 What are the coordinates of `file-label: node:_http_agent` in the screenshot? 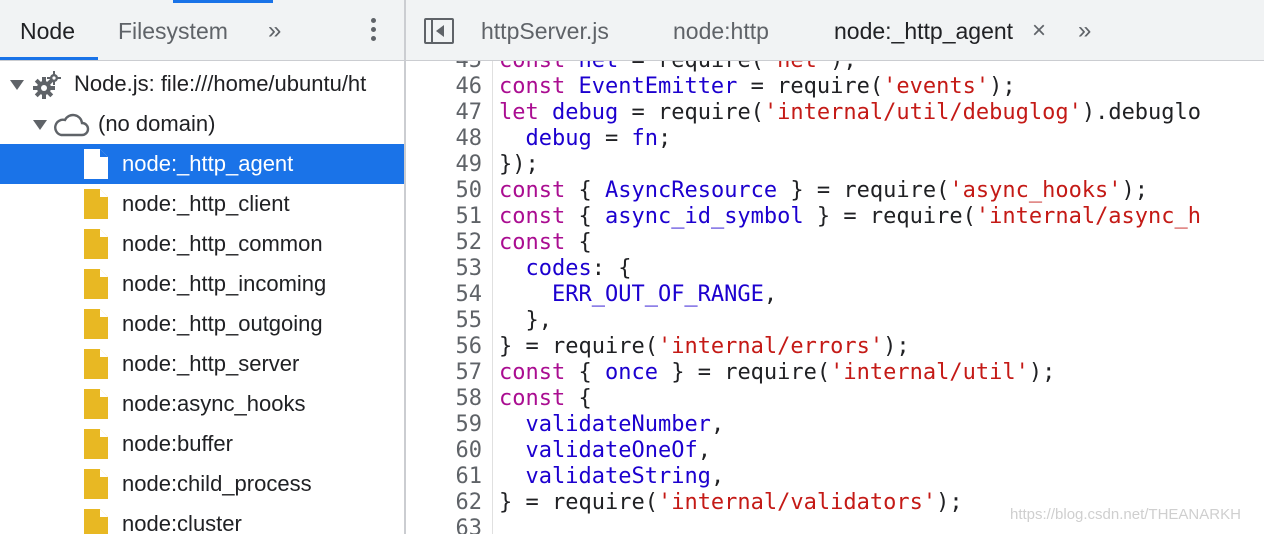 It's located at (208, 163).